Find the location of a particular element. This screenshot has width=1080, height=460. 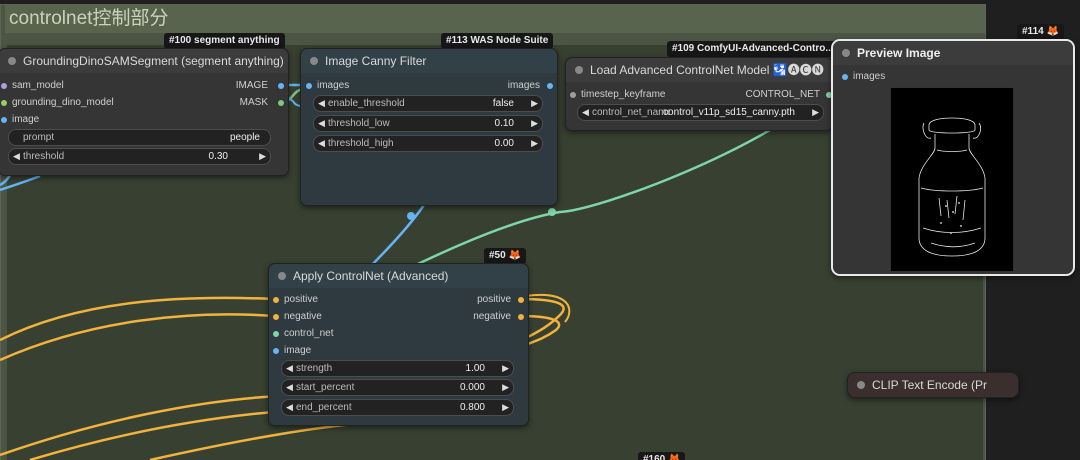

node-badge-bottom: #160 🦊 is located at coordinates (662, 456).